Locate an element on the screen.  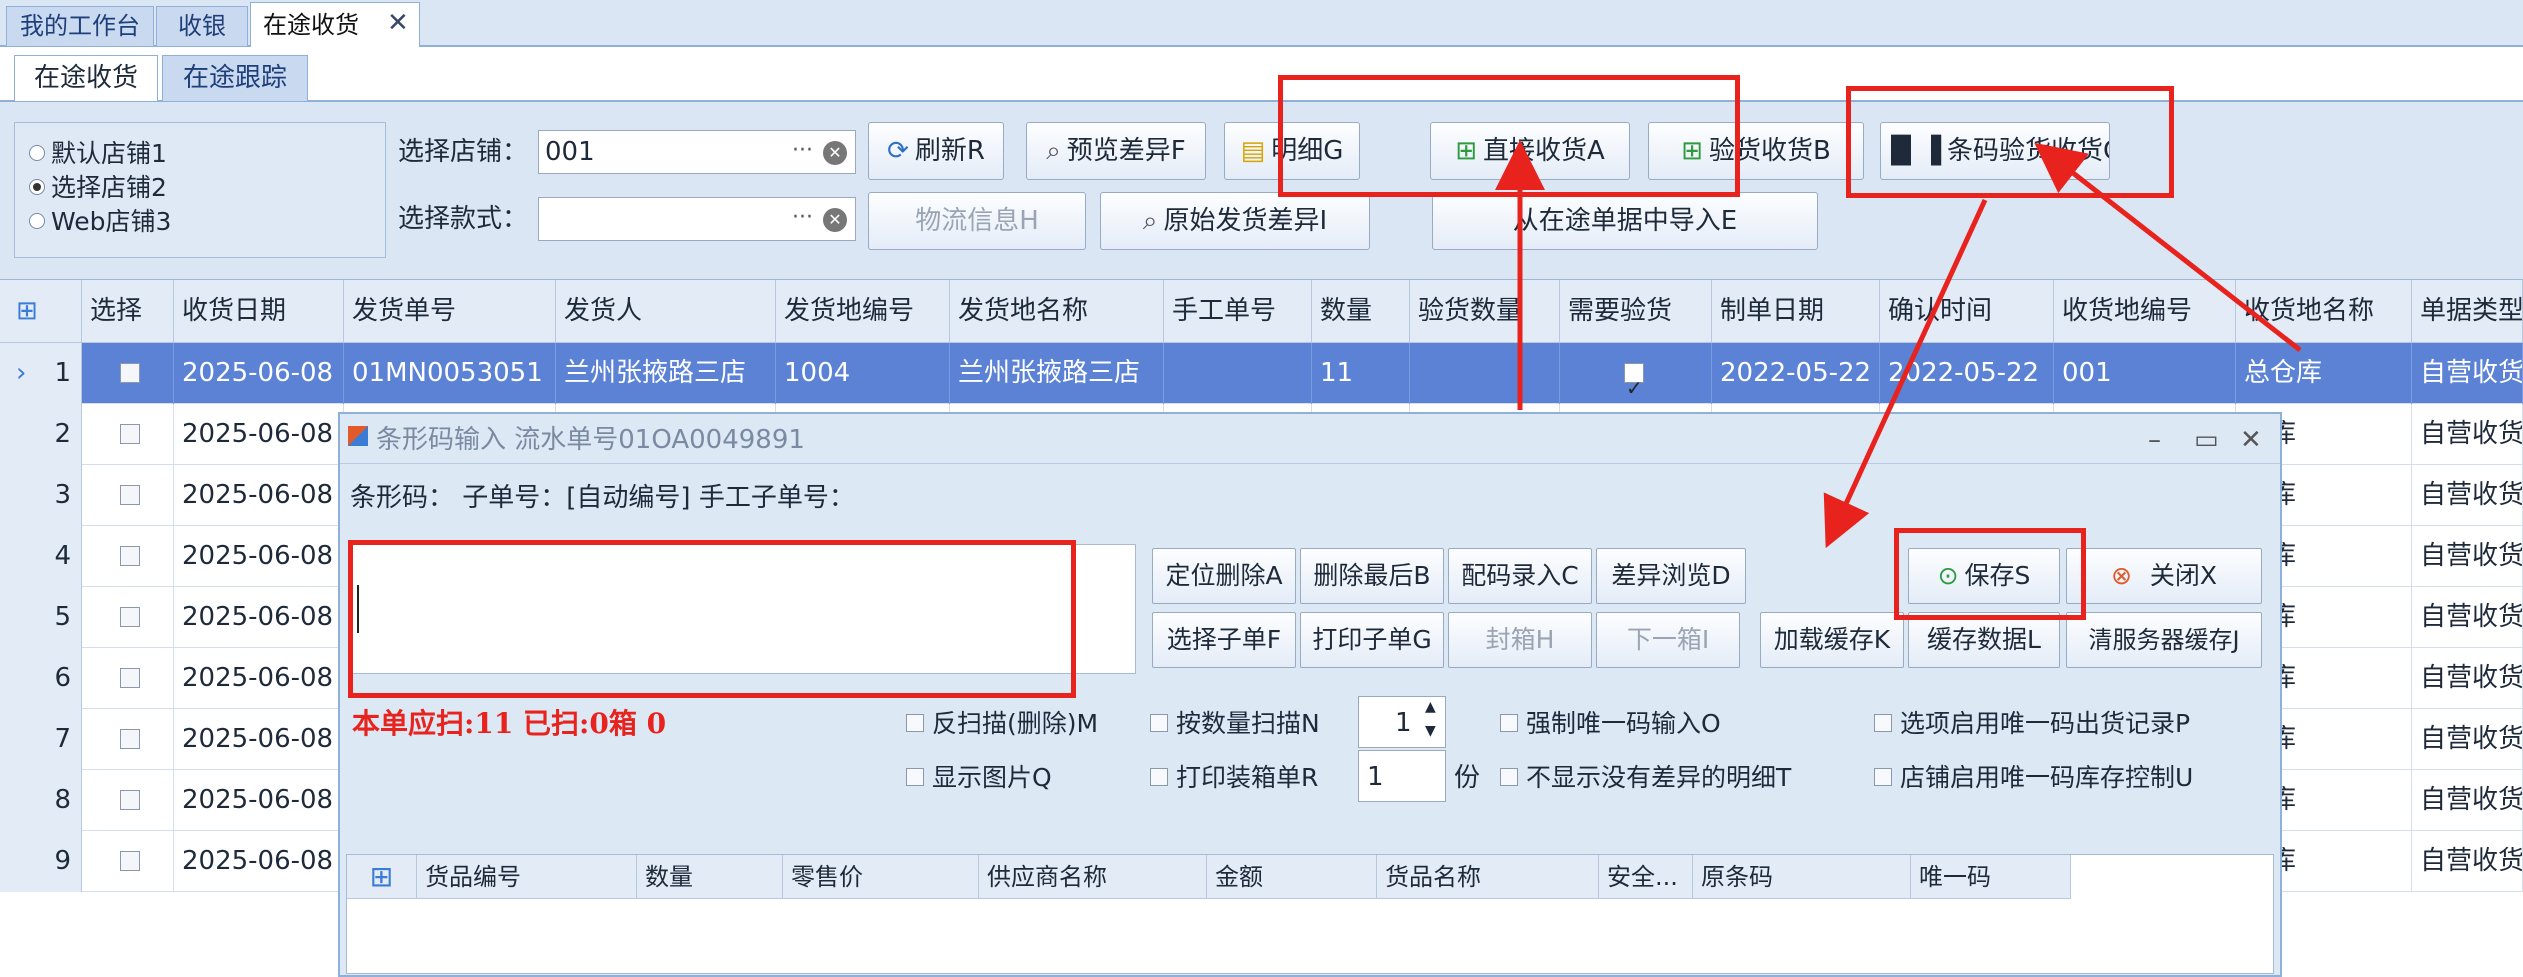
annotation-arrows is located at coordinates (1898, 344).